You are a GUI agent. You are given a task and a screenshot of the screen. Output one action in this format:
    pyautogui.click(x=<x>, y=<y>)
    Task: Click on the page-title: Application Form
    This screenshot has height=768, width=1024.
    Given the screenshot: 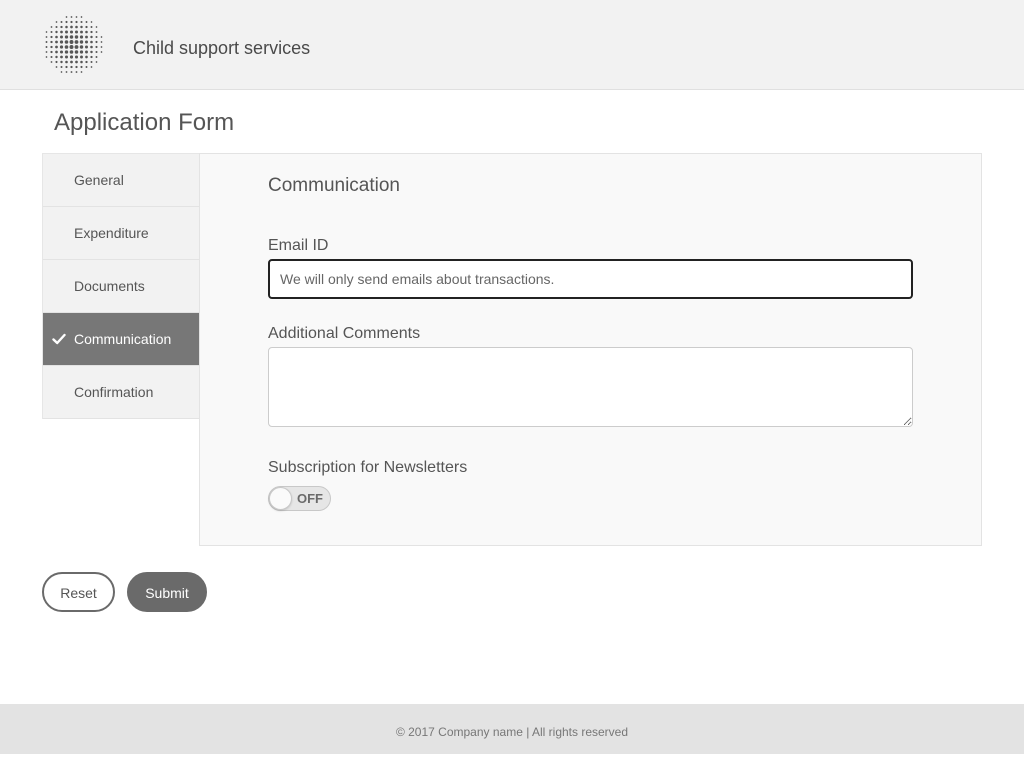 What is the action you would take?
    pyautogui.click(x=144, y=122)
    